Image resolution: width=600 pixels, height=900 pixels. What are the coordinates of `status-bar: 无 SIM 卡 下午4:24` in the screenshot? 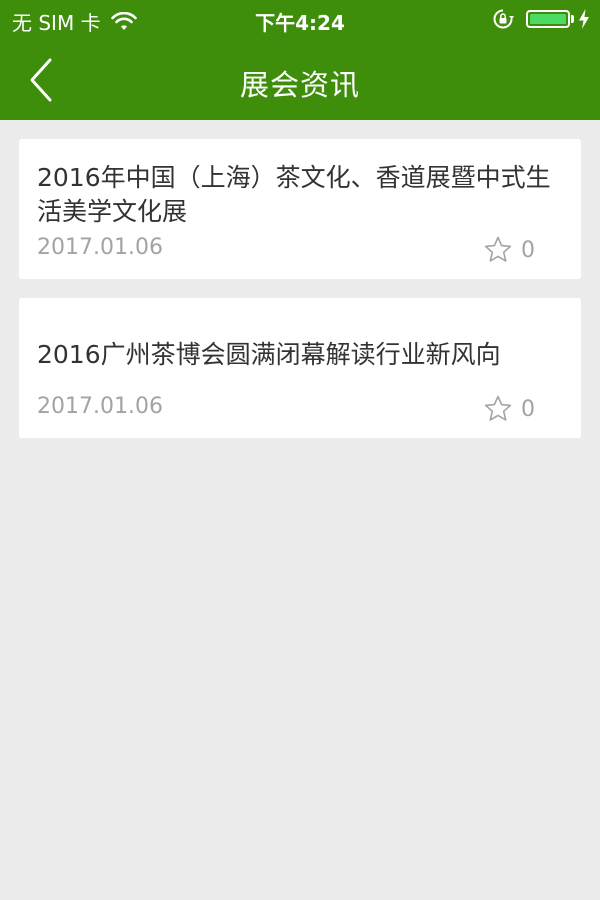 It's located at (300, 20).